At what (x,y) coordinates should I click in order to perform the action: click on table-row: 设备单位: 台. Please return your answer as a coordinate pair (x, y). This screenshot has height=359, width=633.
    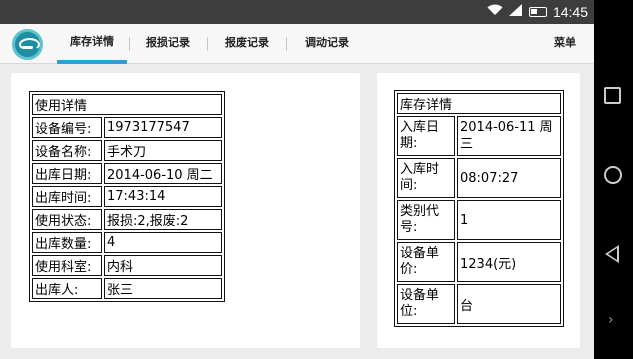
    Looking at the image, I should click on (479, 304).